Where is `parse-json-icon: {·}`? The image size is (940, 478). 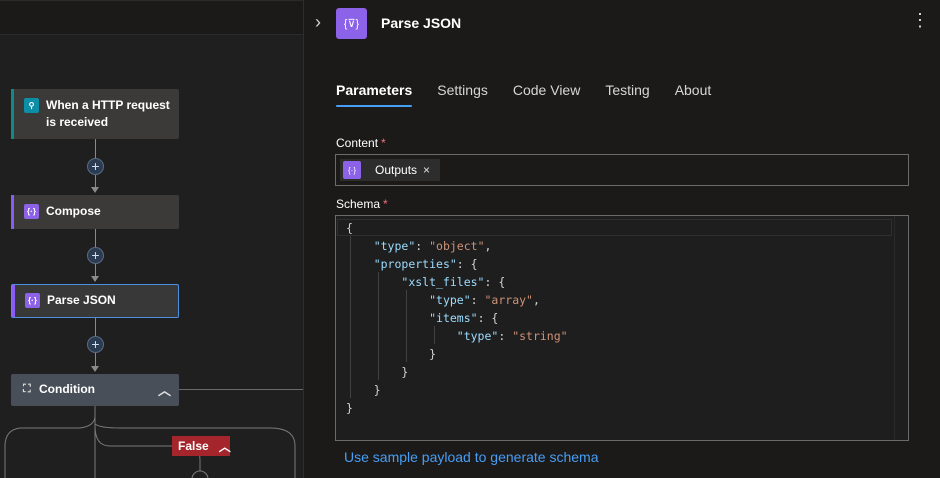
parse-json-icon: {·} is located at coordinates (32, 300).